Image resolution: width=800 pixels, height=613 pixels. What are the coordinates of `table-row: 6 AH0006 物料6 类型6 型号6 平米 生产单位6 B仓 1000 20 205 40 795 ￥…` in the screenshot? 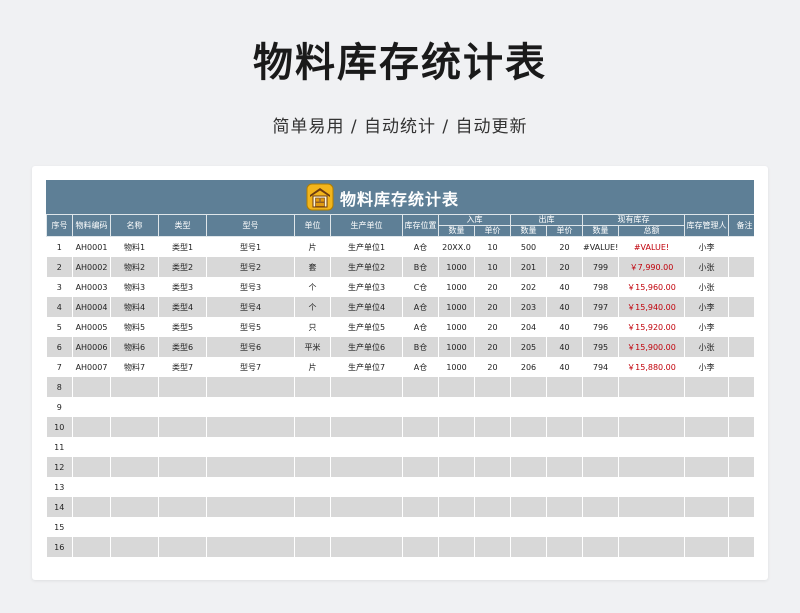 It's located at (400, 347).